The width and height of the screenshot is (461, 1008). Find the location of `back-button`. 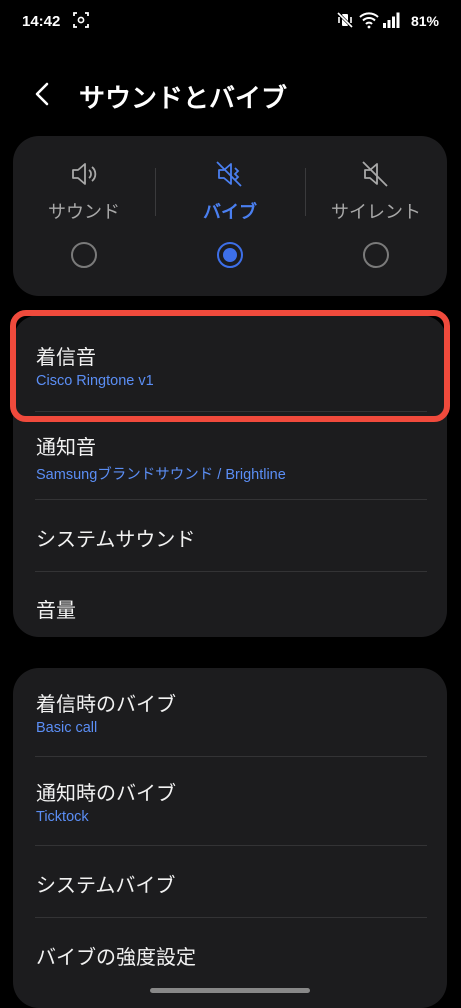

back-button is located at coordinates (44, 94).